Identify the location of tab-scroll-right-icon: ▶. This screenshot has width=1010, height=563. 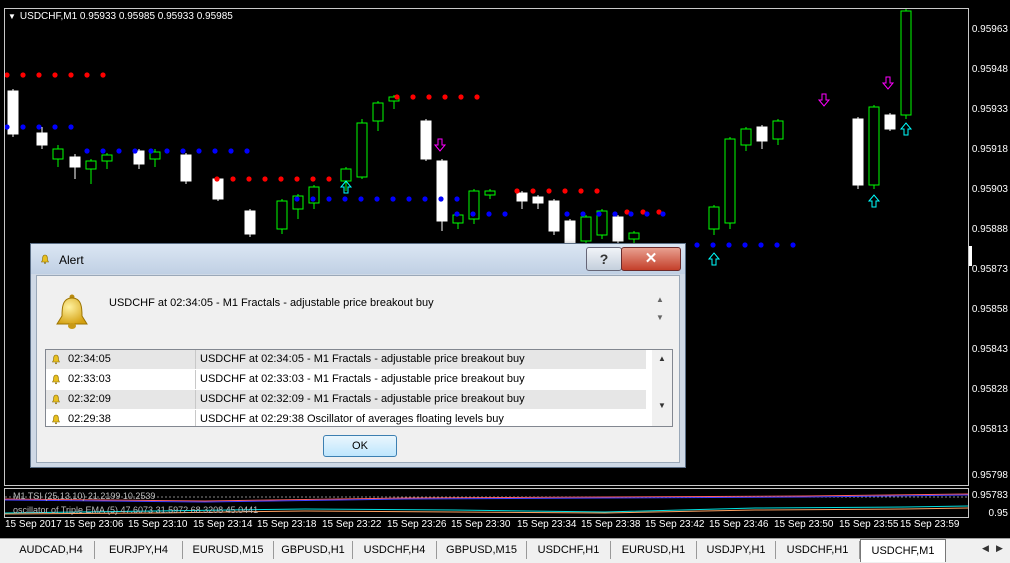
(999, 548).